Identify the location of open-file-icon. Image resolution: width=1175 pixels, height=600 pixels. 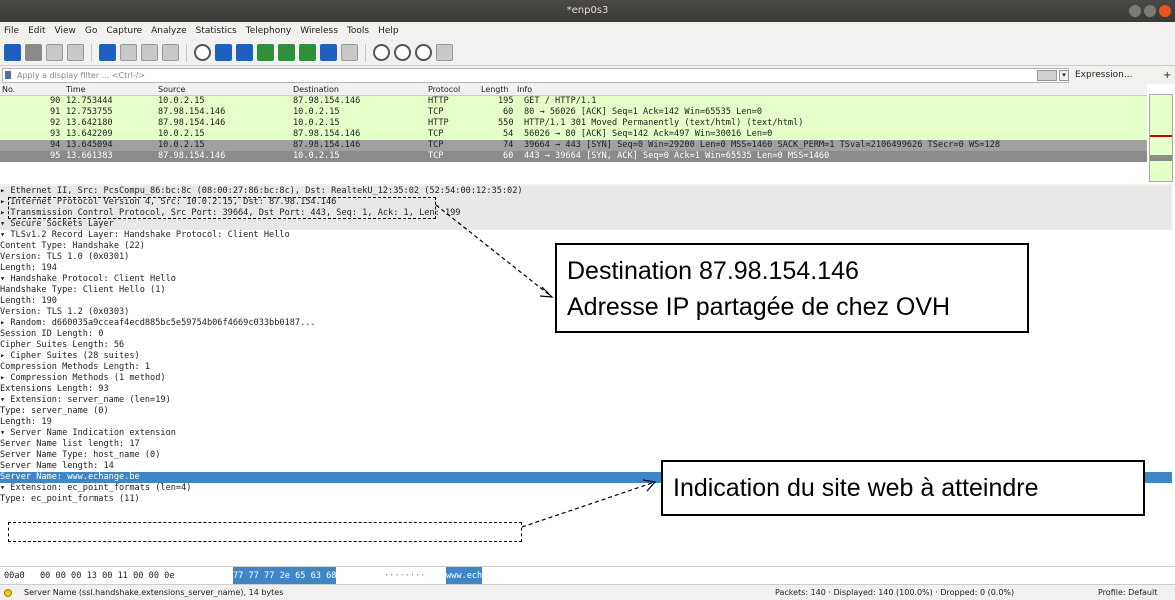
(107, 52).